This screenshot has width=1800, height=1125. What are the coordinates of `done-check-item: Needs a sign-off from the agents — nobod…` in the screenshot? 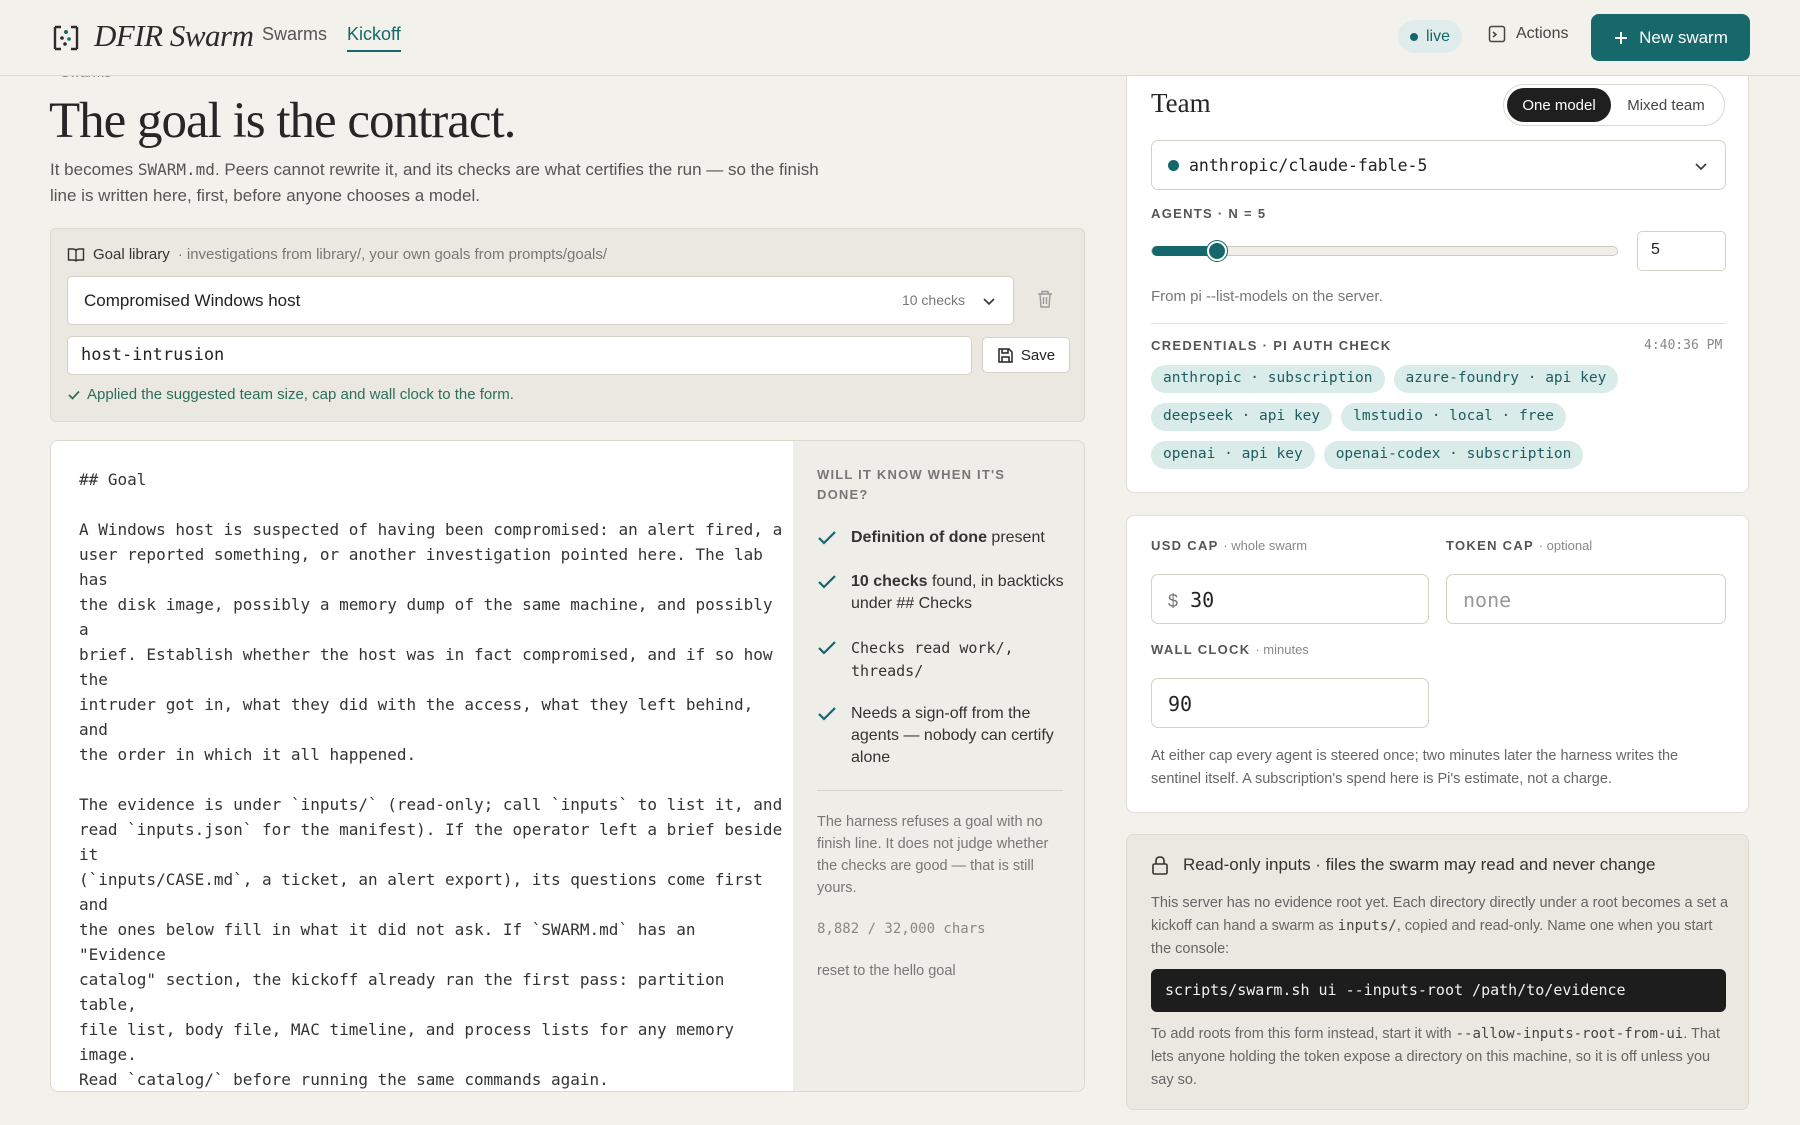 It's located at (942, 736).